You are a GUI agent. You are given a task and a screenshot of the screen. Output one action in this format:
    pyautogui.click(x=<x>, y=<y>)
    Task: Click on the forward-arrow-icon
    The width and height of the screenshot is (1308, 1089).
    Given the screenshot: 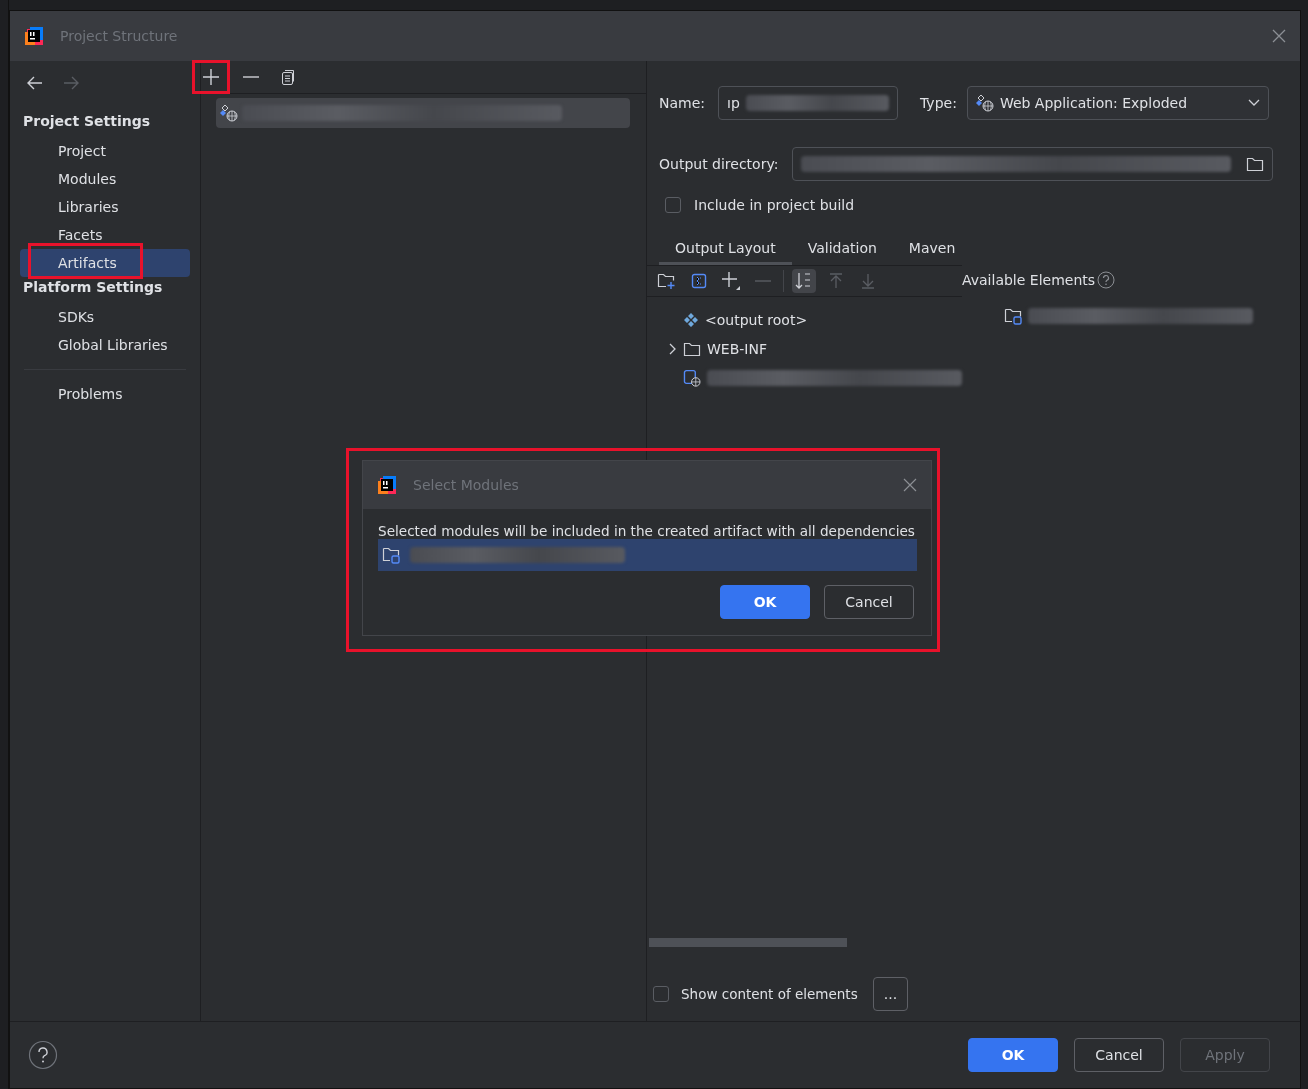 What is the action you would take?
    pyautogui.click(x=71, y=83)
    